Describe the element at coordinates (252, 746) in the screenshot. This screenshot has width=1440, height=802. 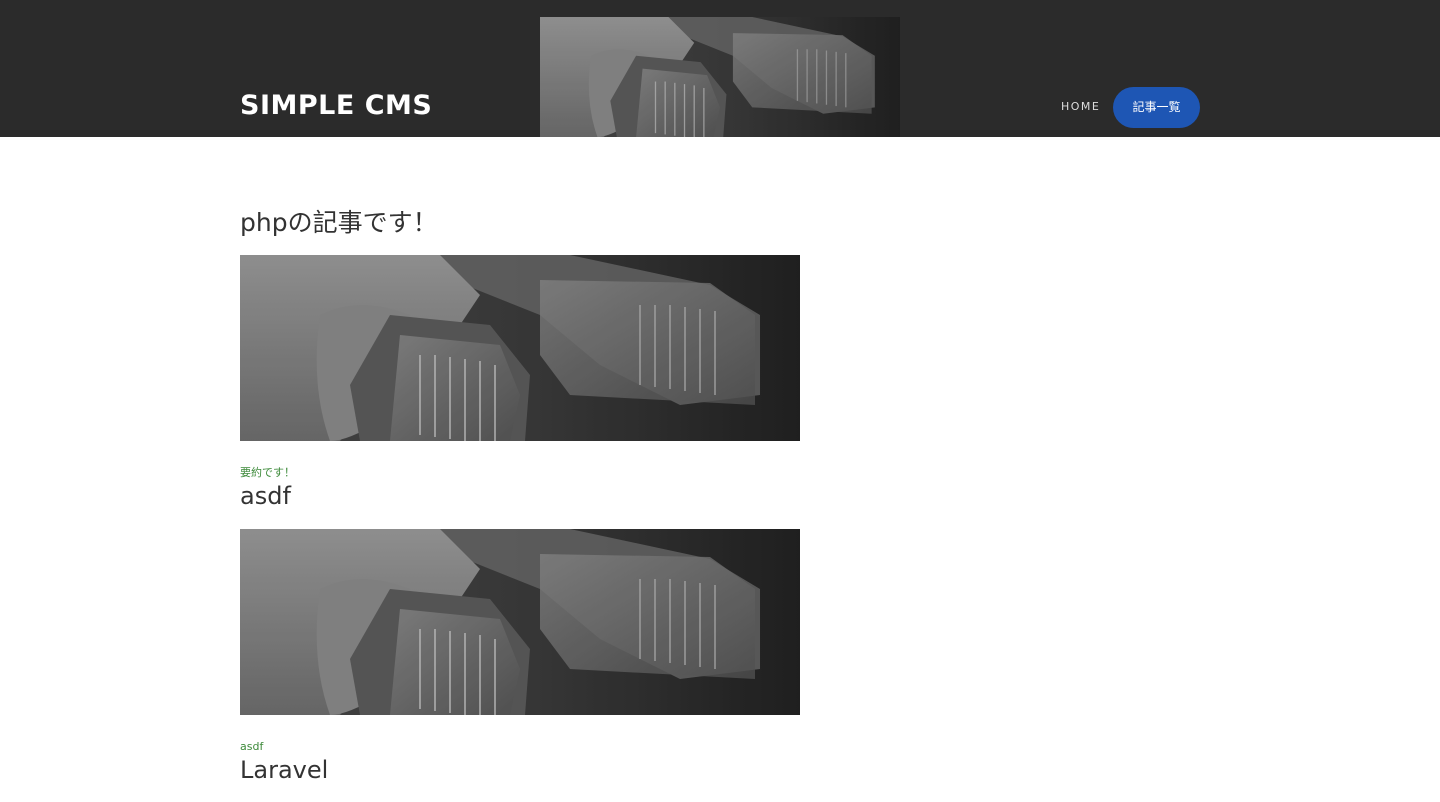
I see `article-summary: asdf` at that location.